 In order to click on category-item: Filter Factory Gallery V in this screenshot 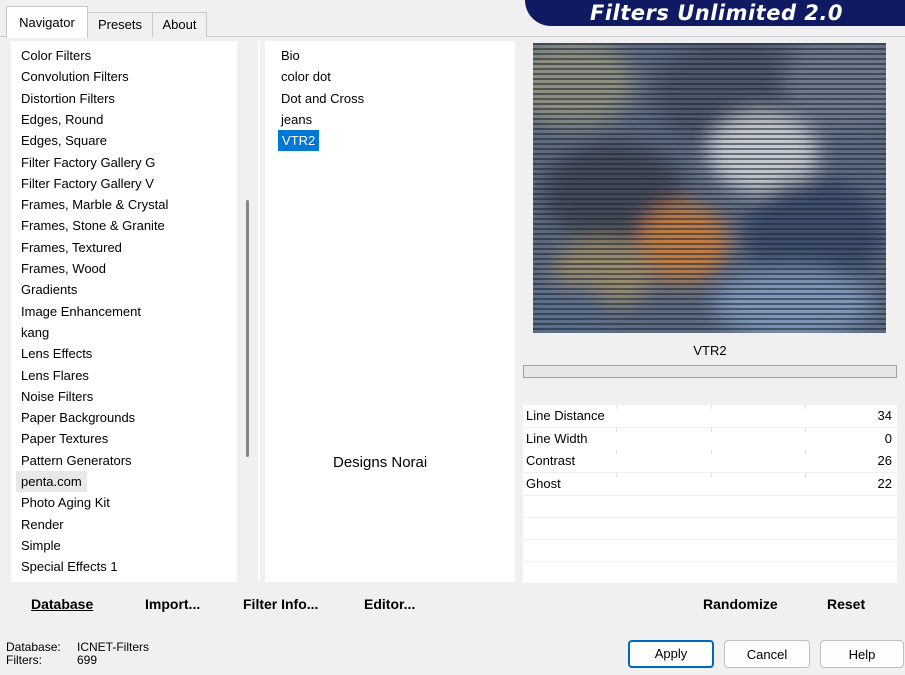, I will do `click(87, 183)`.